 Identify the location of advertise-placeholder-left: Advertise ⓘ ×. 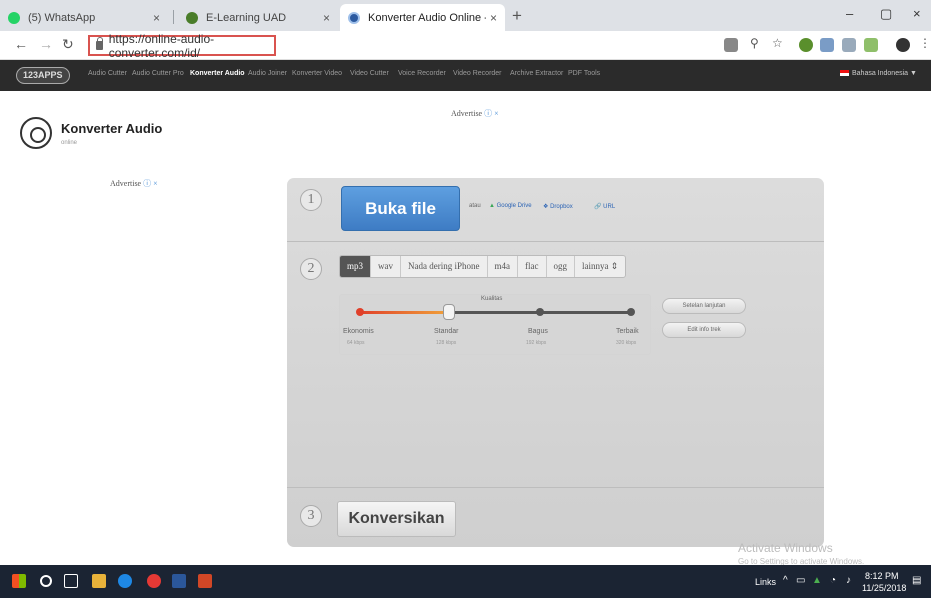
(134, 183).